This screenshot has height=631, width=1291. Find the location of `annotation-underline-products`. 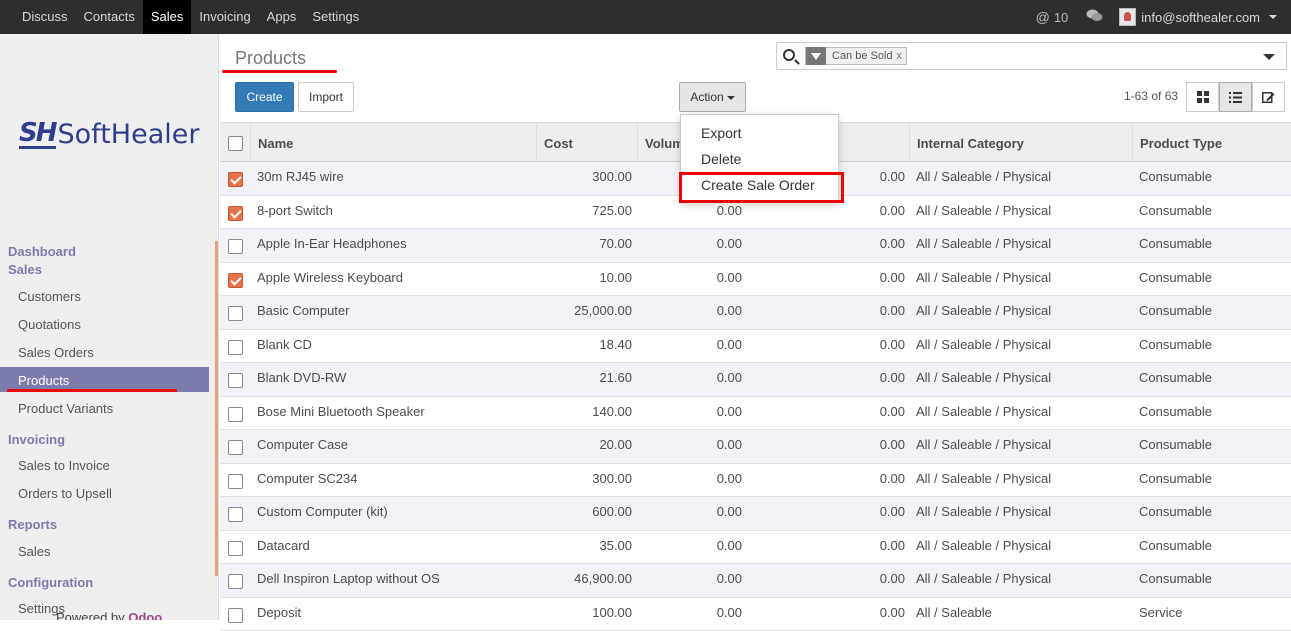

annotation-underline-products is located at coordinates (92, 390).